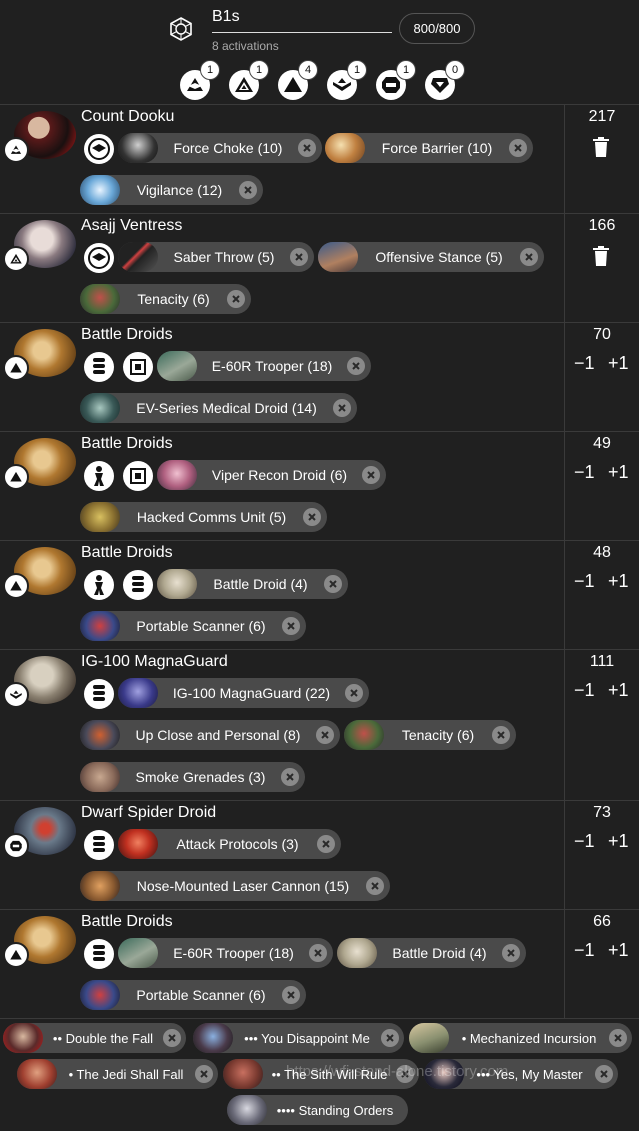  Describe the element at coordinates (431, 257) in the screenshot. I see `upgrade-chip: Offensive Stance (5)` at that location.